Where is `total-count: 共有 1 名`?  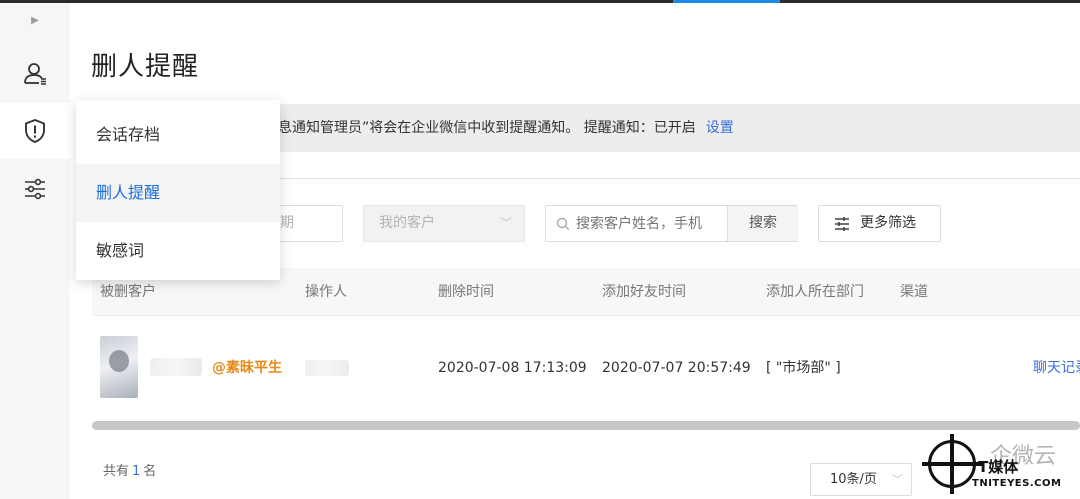 total-count: 共有 1 名 is located at coordinates (129, 469).